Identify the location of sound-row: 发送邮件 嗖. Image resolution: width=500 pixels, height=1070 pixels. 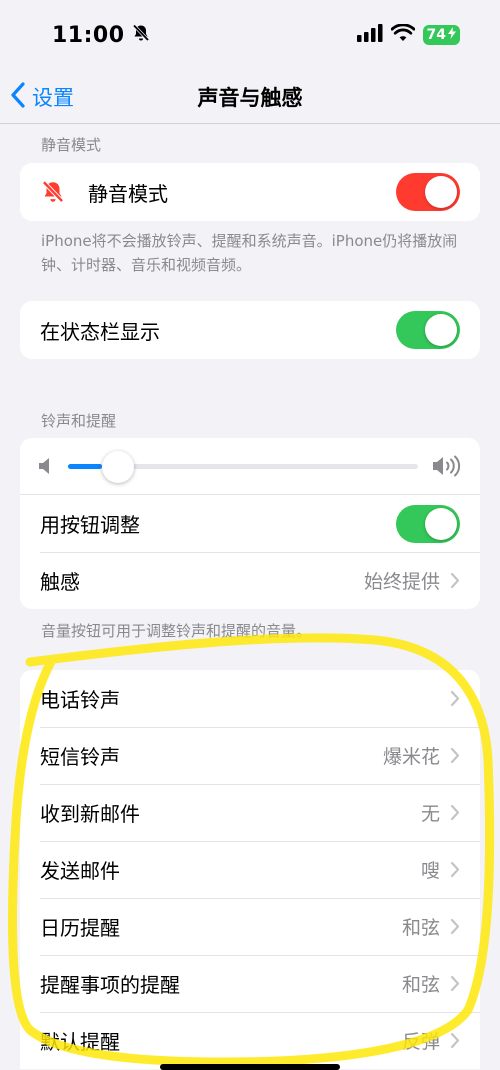
(250, 869).